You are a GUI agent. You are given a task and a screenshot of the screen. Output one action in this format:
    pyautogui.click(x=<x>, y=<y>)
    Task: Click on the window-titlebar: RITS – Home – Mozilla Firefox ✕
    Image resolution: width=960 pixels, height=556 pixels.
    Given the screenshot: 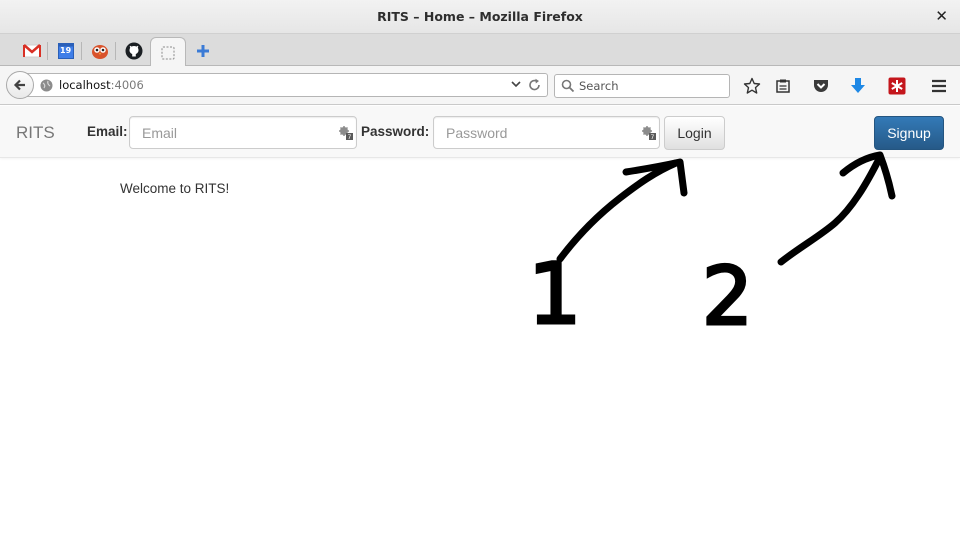 What is the action you would take?
    pyautogui.click(x=480, y=17)
    